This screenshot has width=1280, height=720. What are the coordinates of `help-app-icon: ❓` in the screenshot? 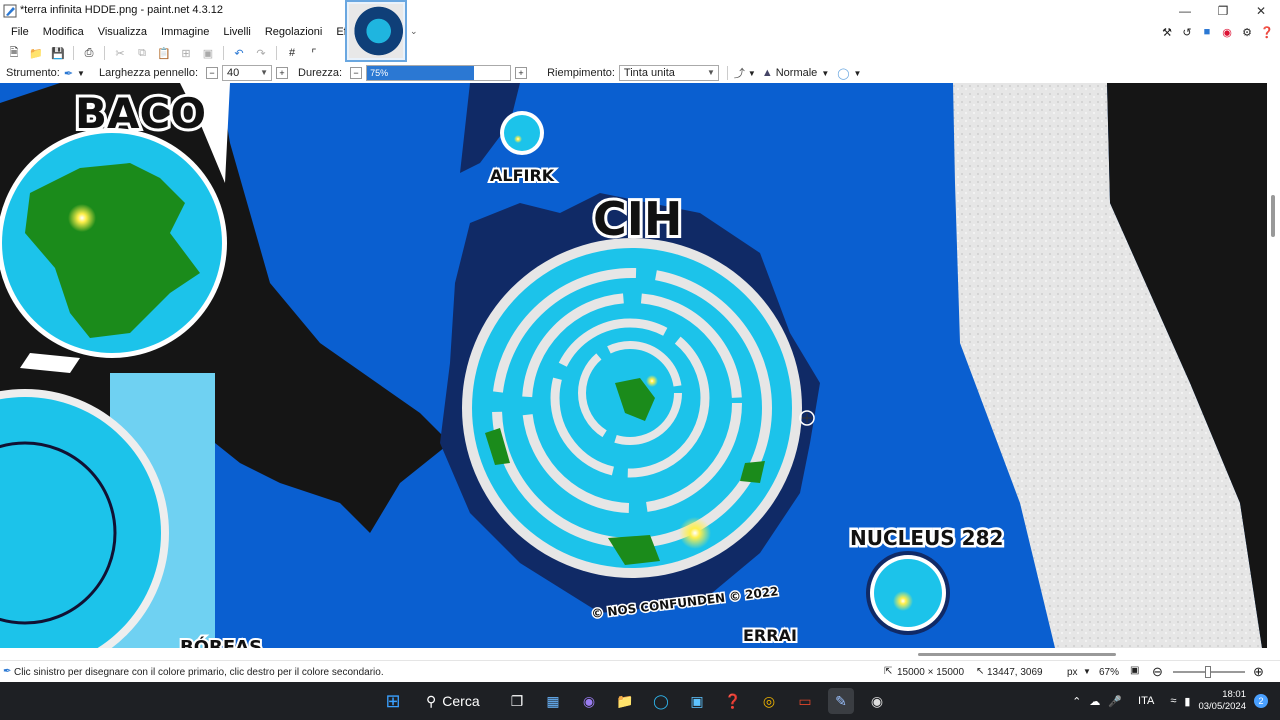 It's located at (733, 701).